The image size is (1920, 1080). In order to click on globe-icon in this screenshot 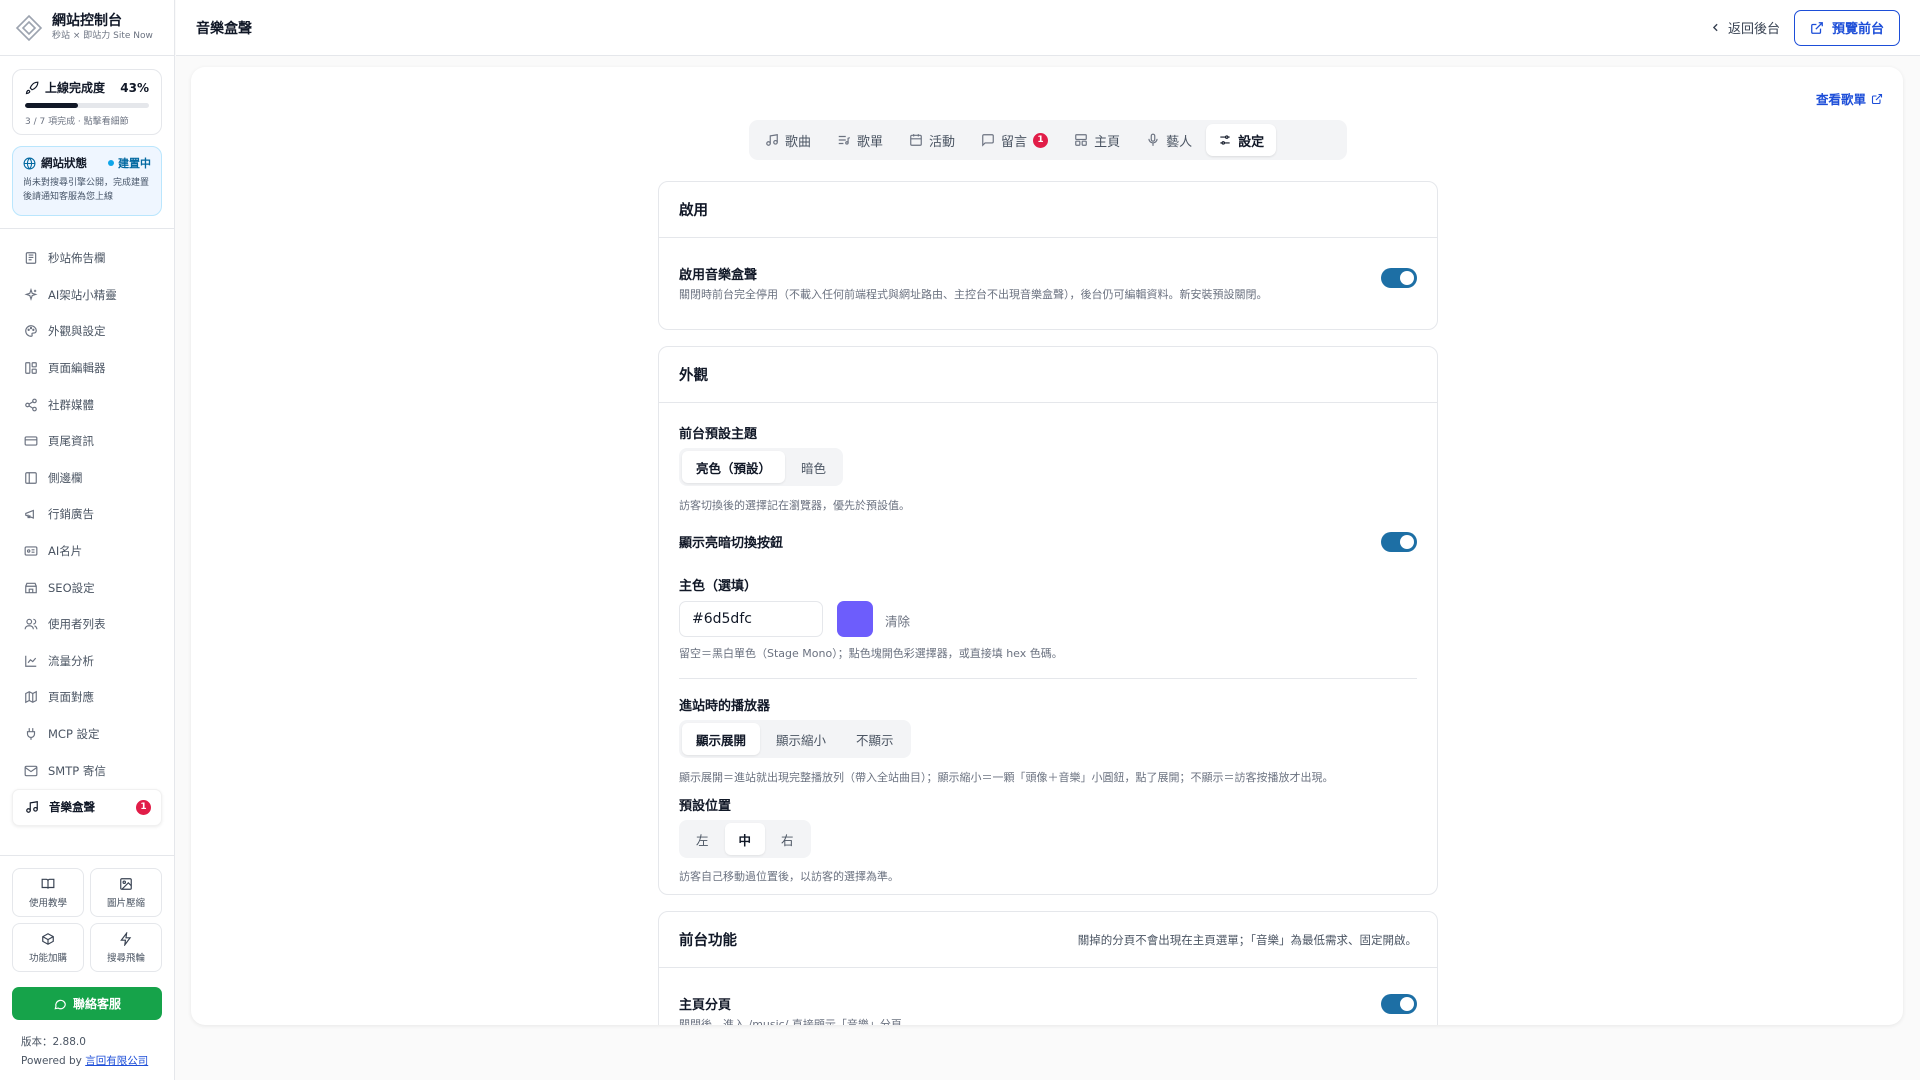, I will do `click(29, 163)`.